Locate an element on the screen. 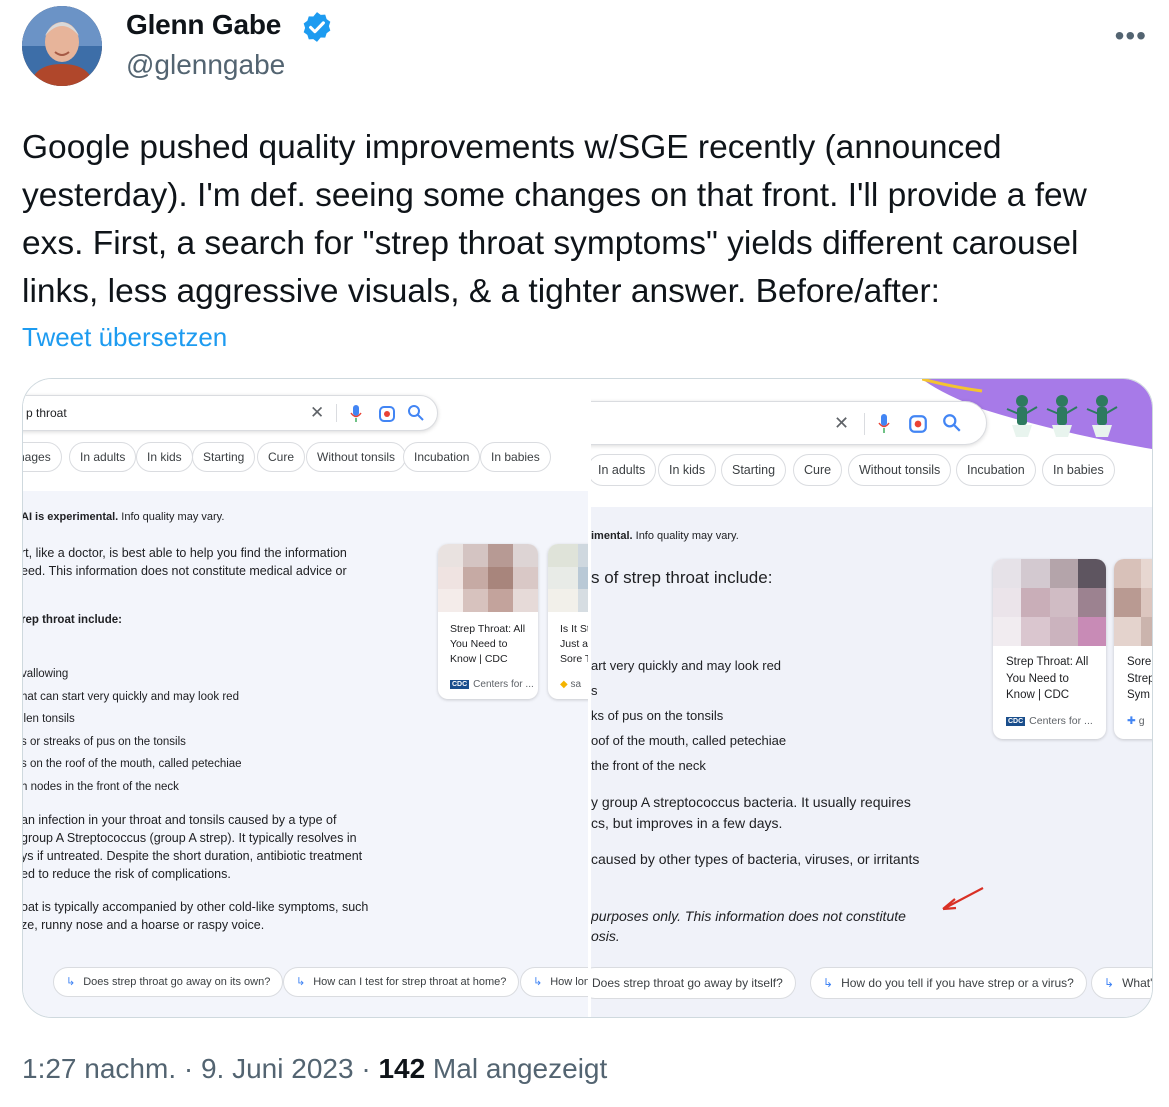 The width and height of the screenshot is (1169, 1107). experimental-label: imental. is located at coordinates (612, 536).